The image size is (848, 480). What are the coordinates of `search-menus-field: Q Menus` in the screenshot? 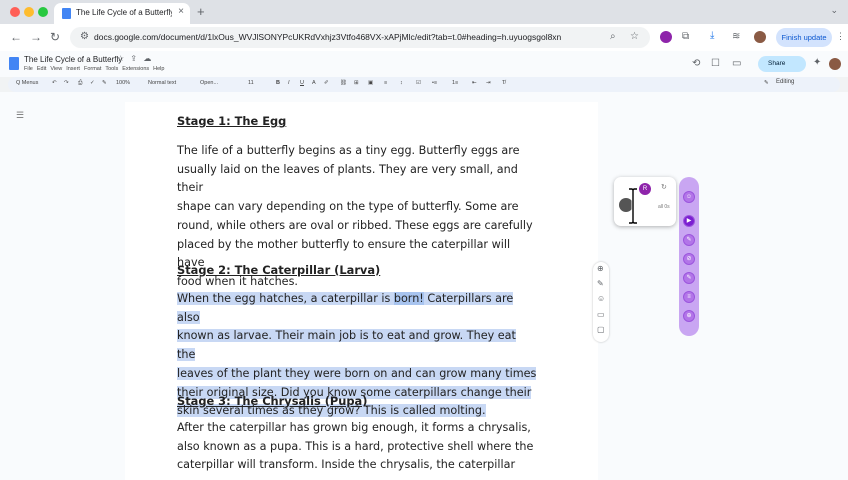 It's located at (27, 83).